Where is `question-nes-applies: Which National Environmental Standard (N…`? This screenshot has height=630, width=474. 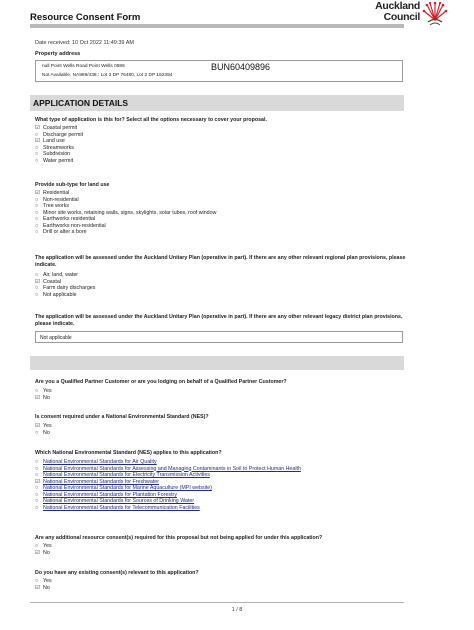
question-nes-applies: Which National Environmental Standard (N… is located at coordinates (128, 453).